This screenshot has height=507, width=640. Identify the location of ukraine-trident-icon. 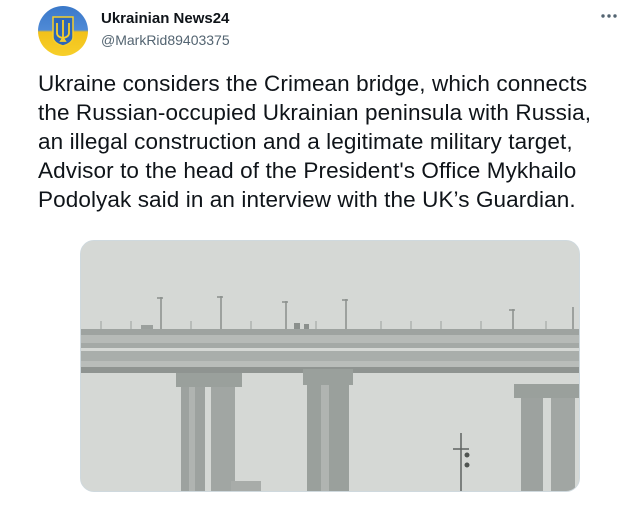
(63, 31).